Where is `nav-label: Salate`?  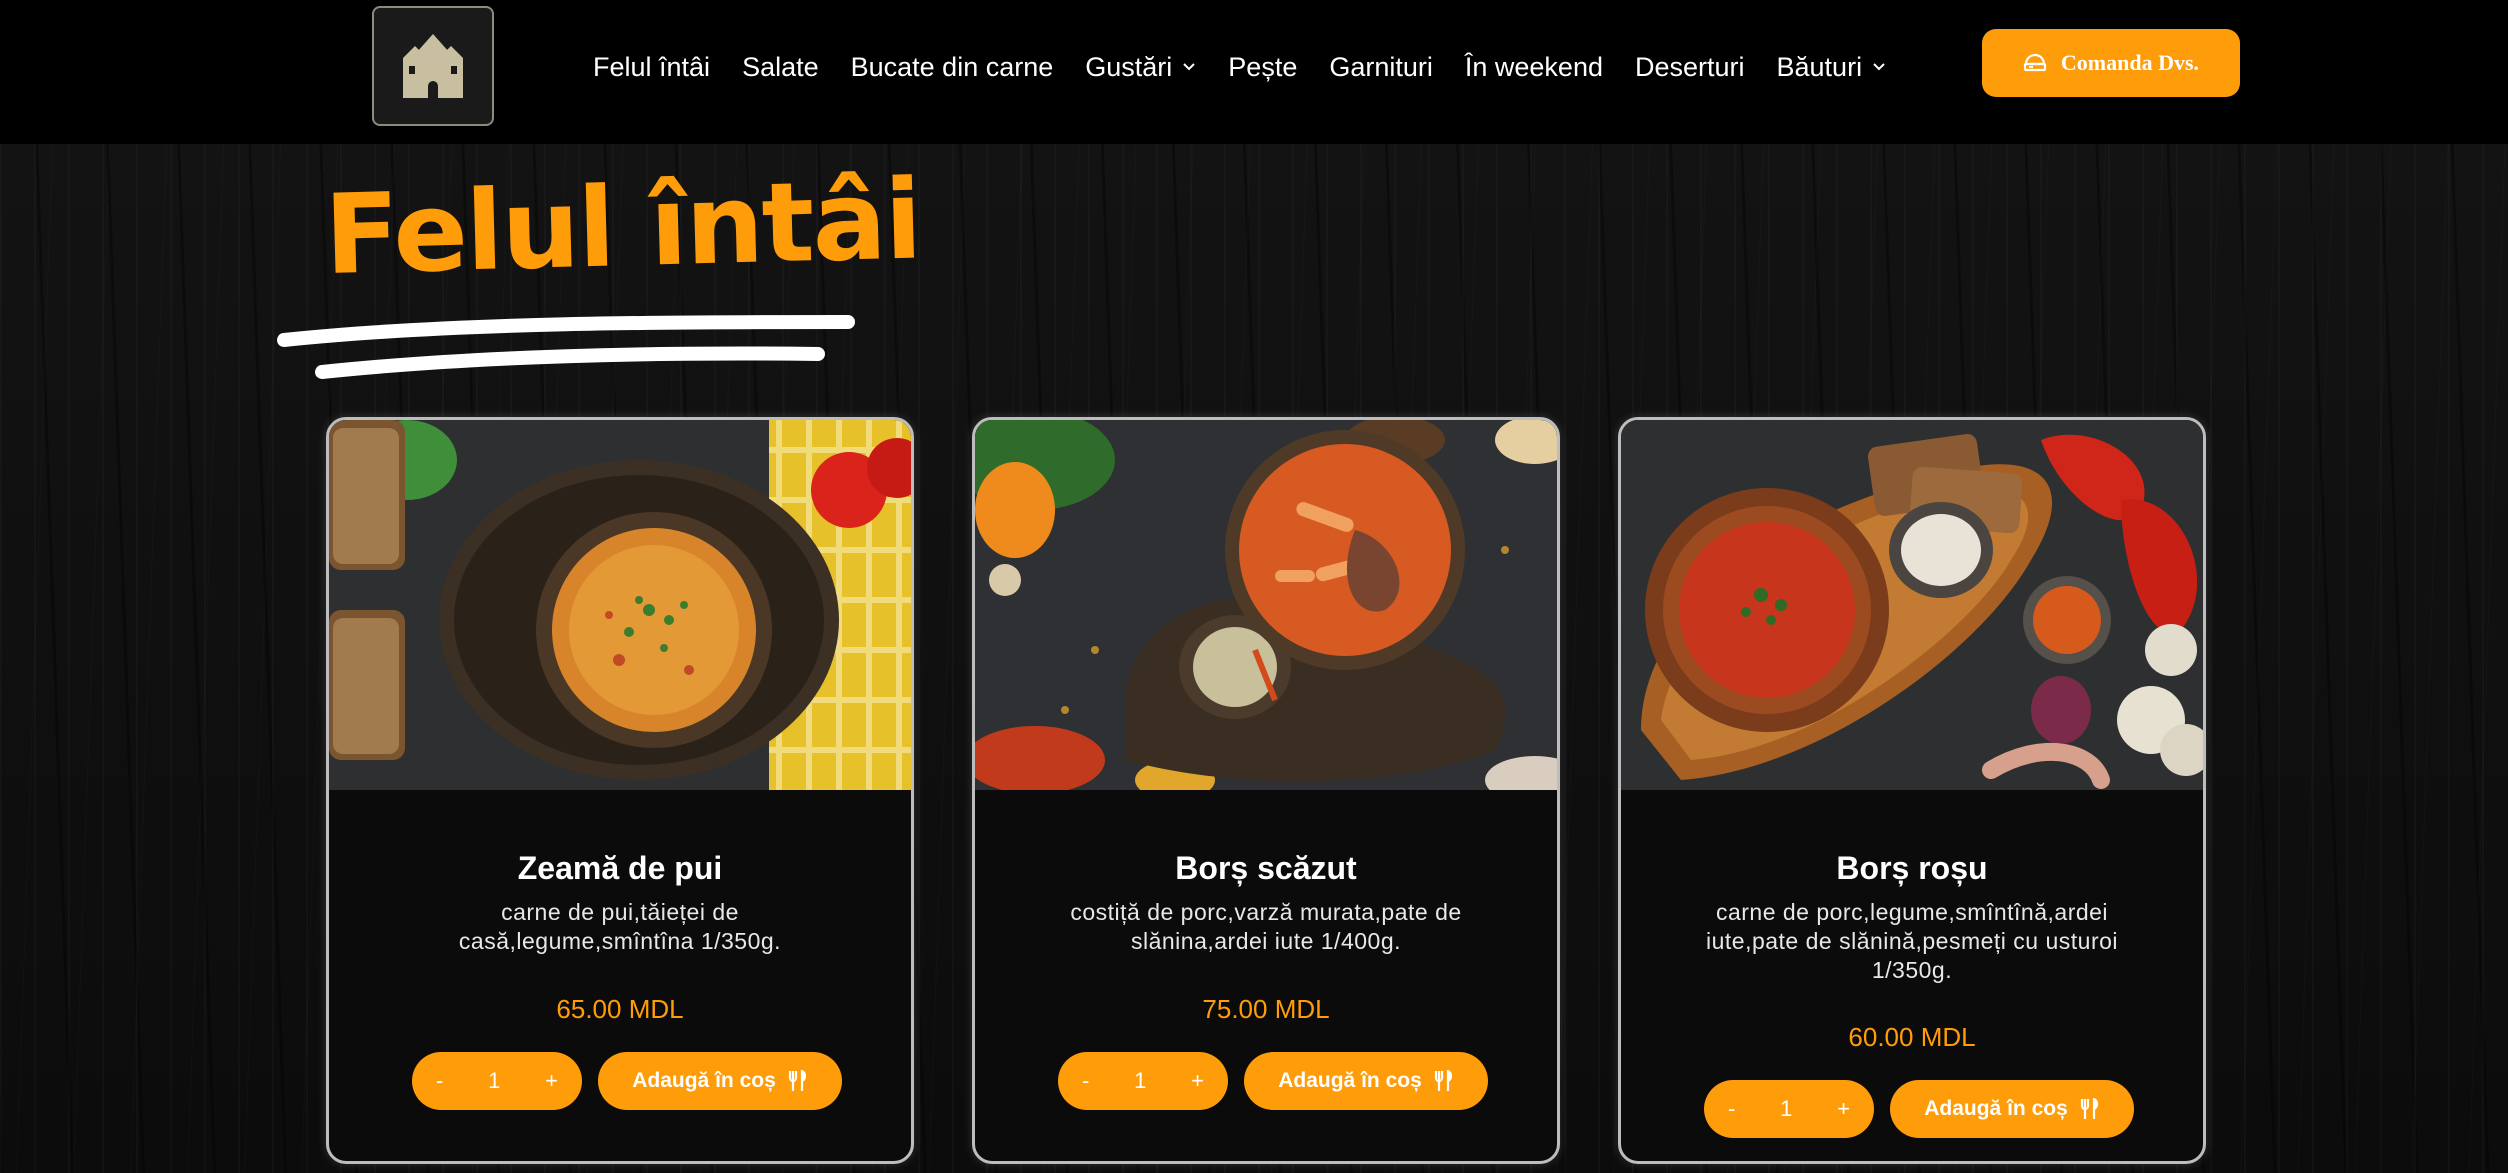 nav-label: Salate is located at coordinates (780, 66).